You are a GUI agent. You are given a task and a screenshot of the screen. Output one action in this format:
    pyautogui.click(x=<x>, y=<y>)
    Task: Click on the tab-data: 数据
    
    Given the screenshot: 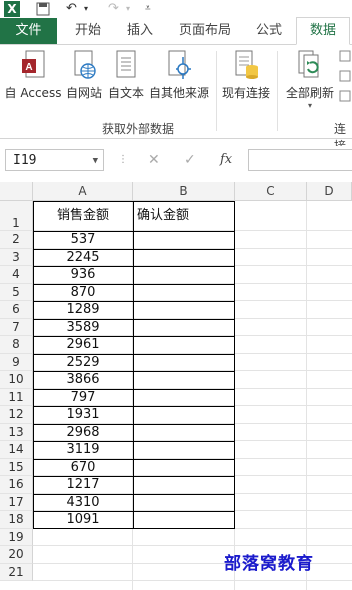 What is the action you would take?
    pyautogui.click(x=323, y=31)
    